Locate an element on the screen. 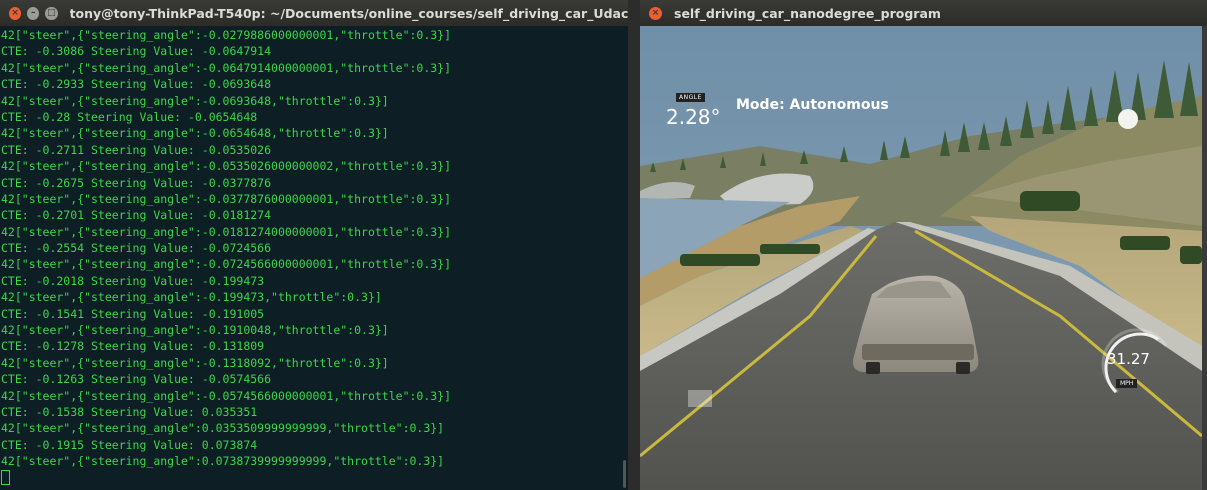 This screenshot has height=490, width=1207. cursor-icon is located at coordinates (5, 477).